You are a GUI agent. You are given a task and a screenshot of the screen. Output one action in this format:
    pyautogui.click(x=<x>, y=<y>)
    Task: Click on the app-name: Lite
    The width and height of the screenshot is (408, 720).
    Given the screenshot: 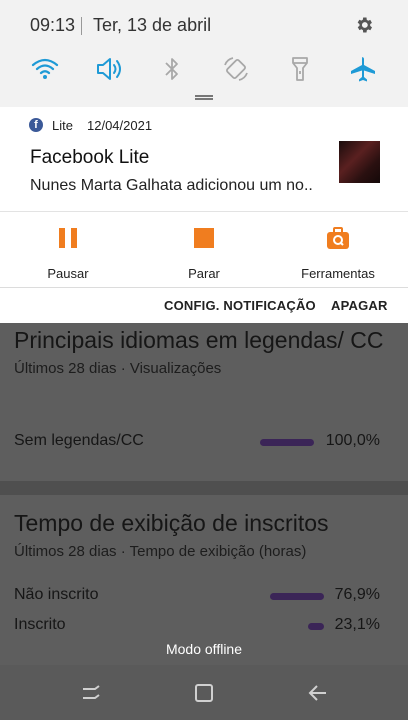 What is the action you would take?
    pyautogui.click(x=62, y=125)
    